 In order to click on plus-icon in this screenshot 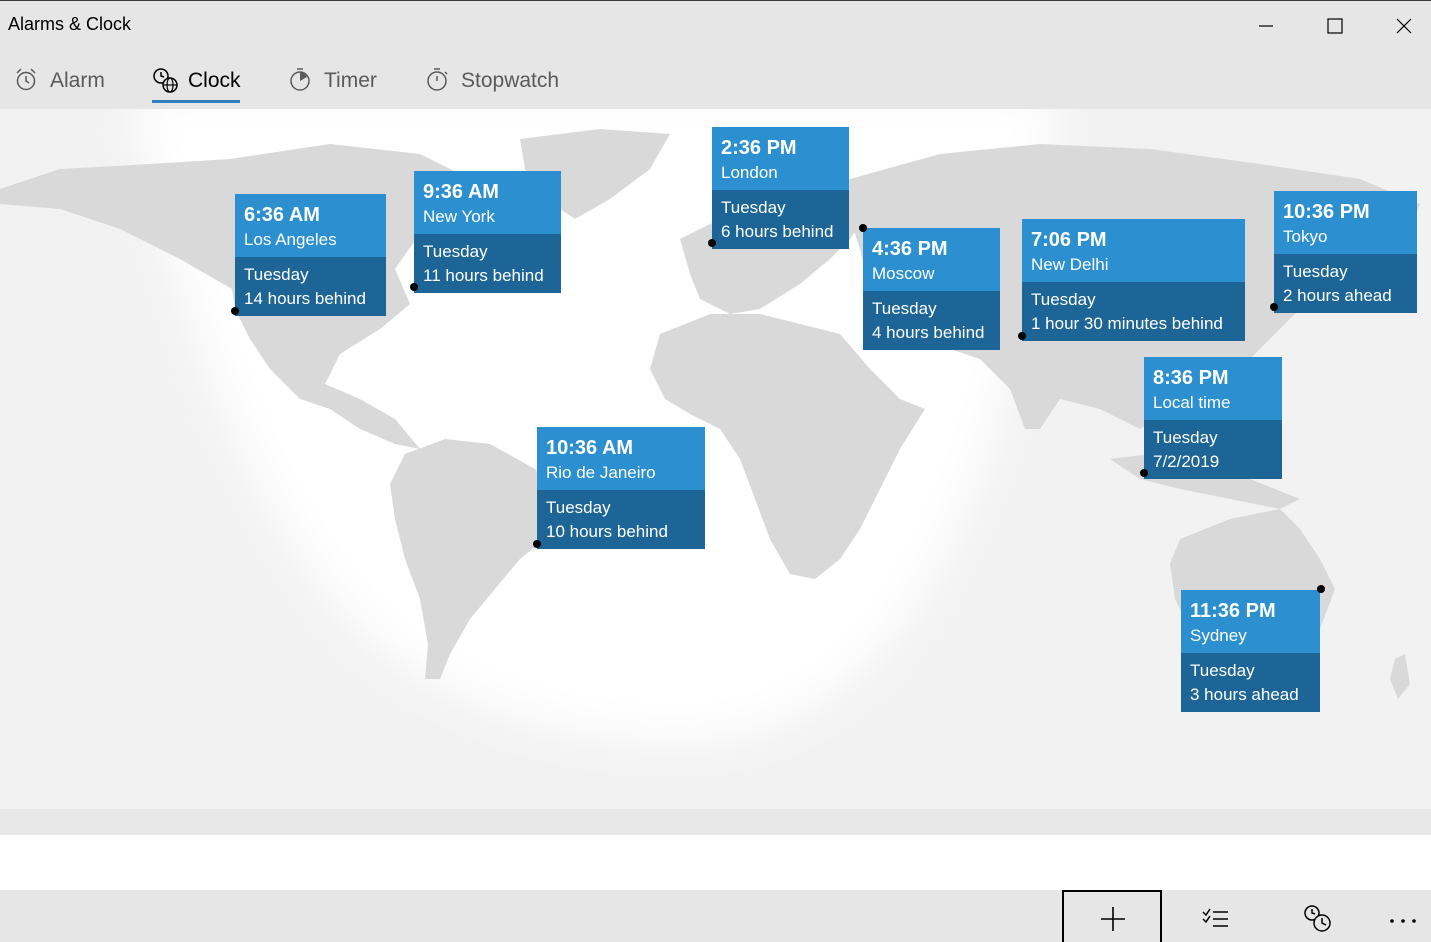, I will do `click(1113, 919)`.